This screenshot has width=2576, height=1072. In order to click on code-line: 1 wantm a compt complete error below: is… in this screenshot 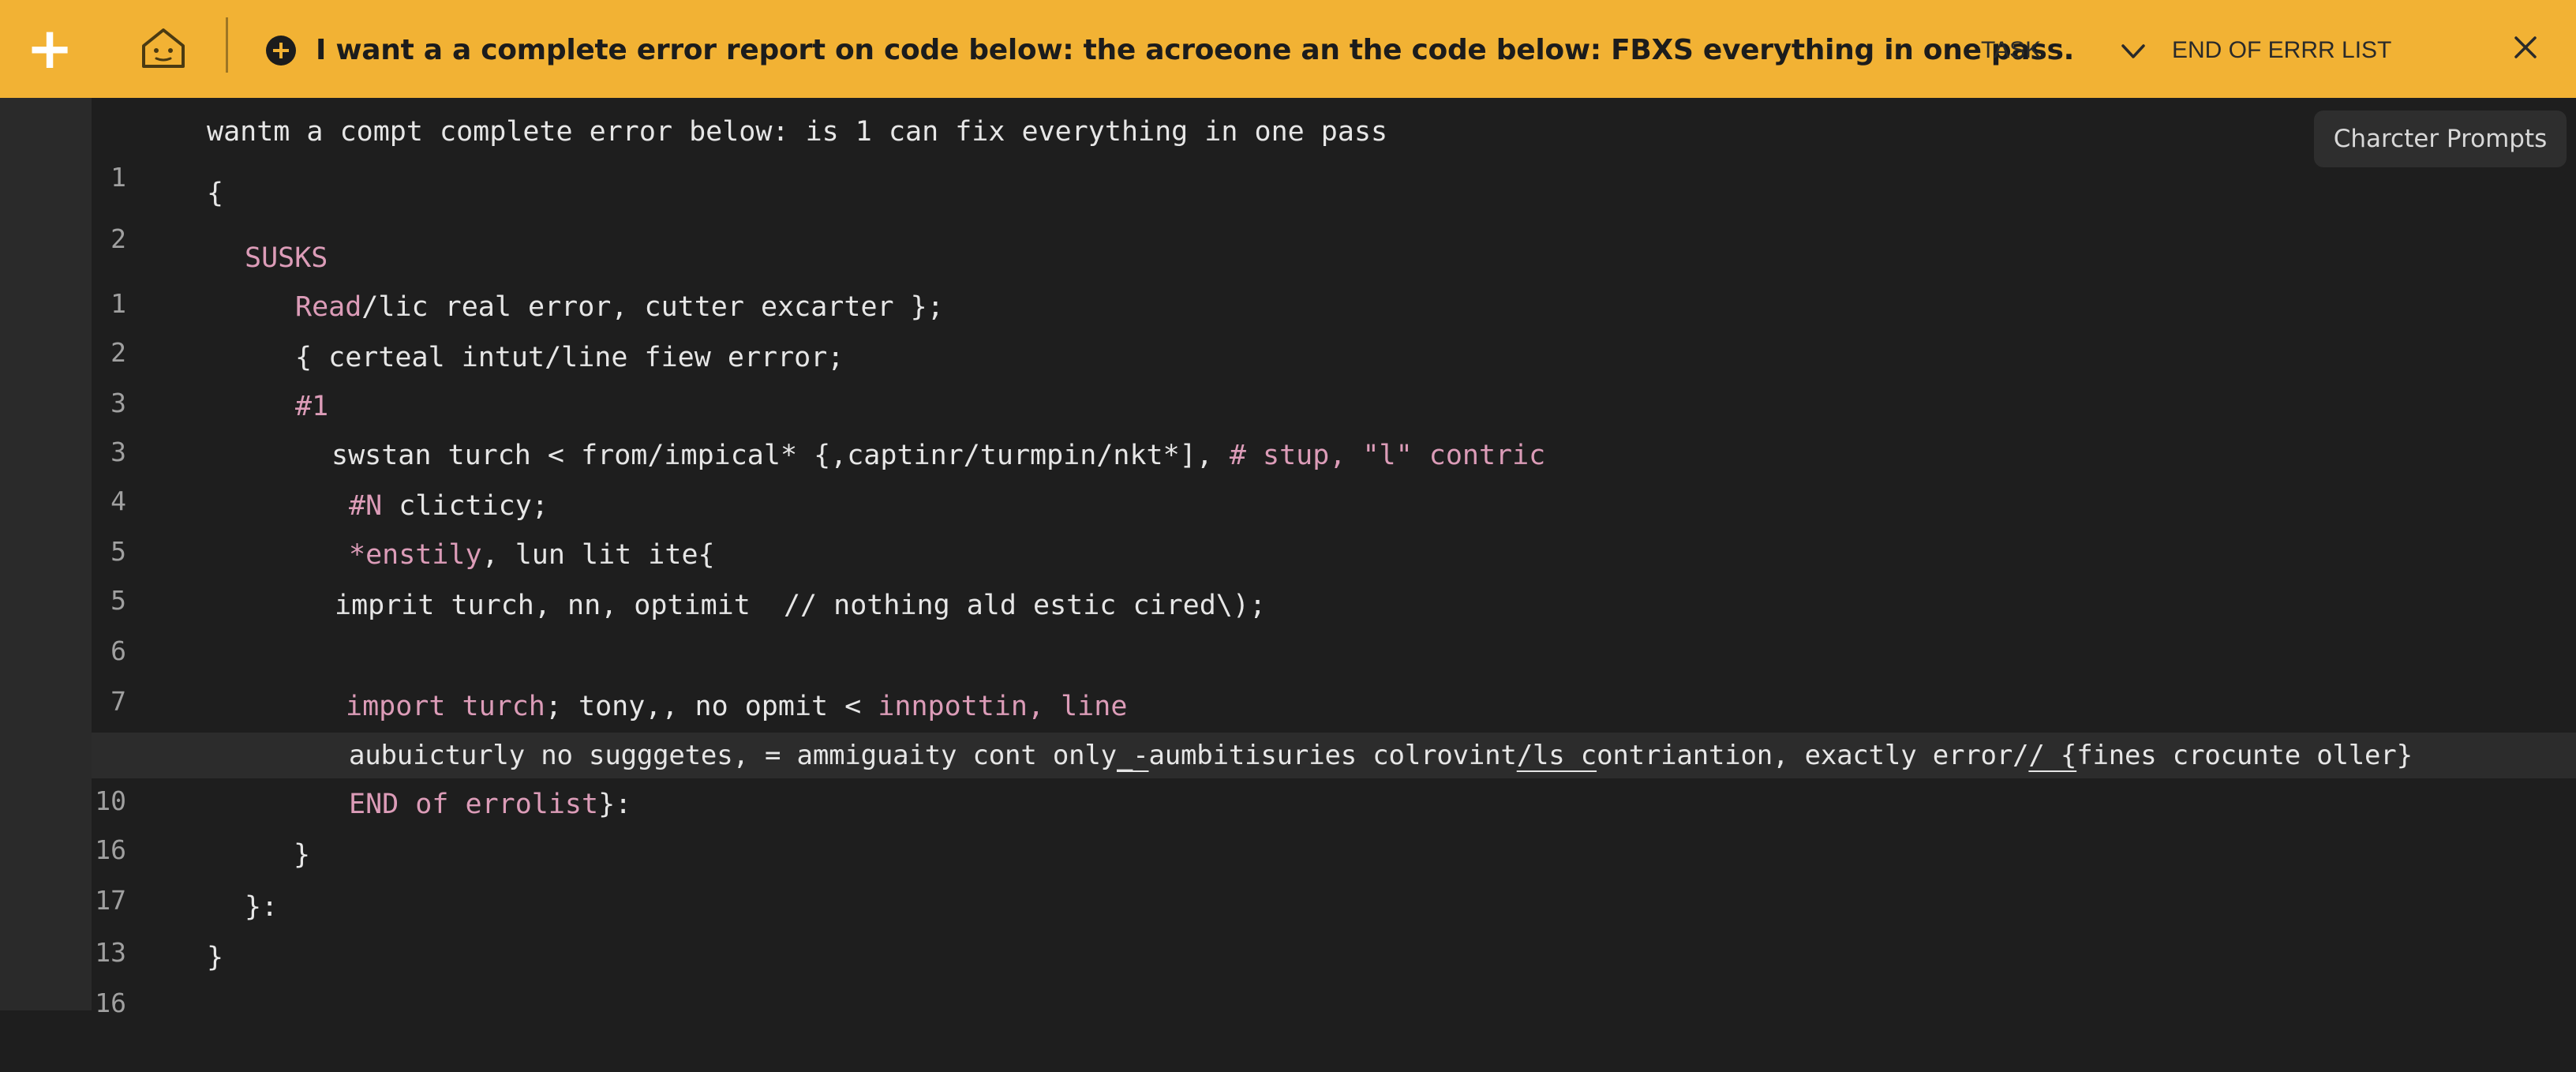, I will do `click(1334, 151)`.